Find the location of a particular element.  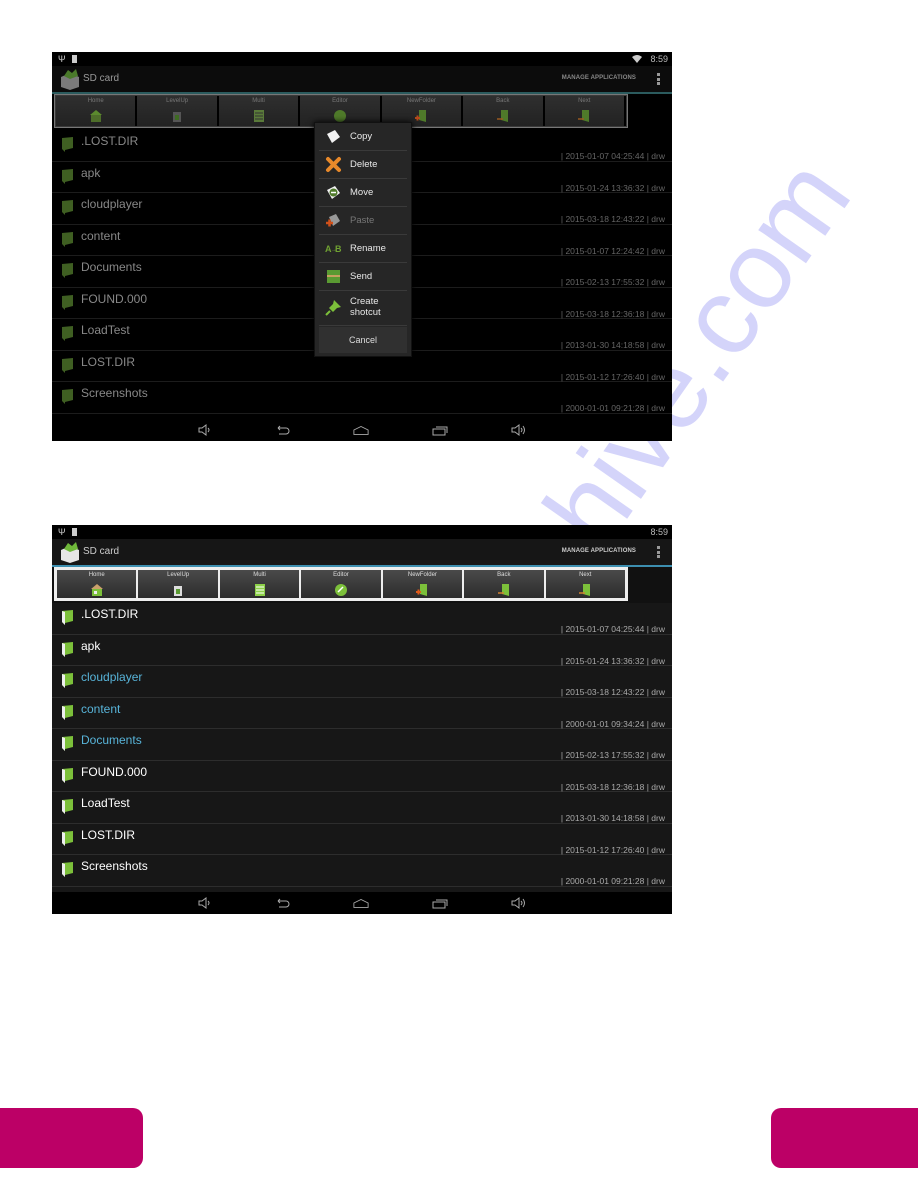

context-menu-delete: Delete is located at coordinates (363, 165).